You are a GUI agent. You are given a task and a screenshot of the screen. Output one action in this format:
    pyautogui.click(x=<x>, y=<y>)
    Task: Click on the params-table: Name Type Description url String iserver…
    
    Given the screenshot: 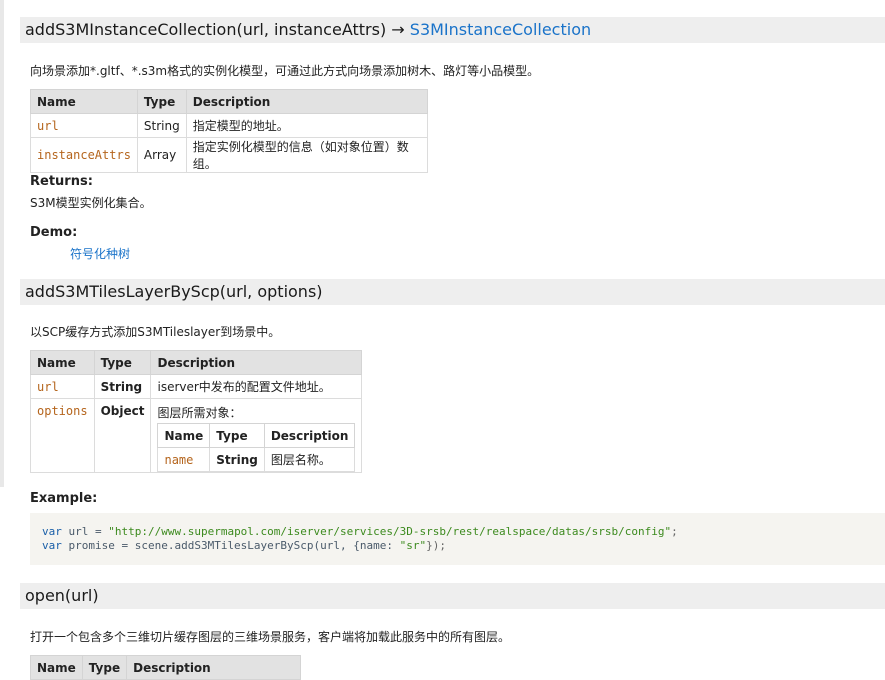 What is the action you would take?
    pyautogui.click(x=196, y=411)
    